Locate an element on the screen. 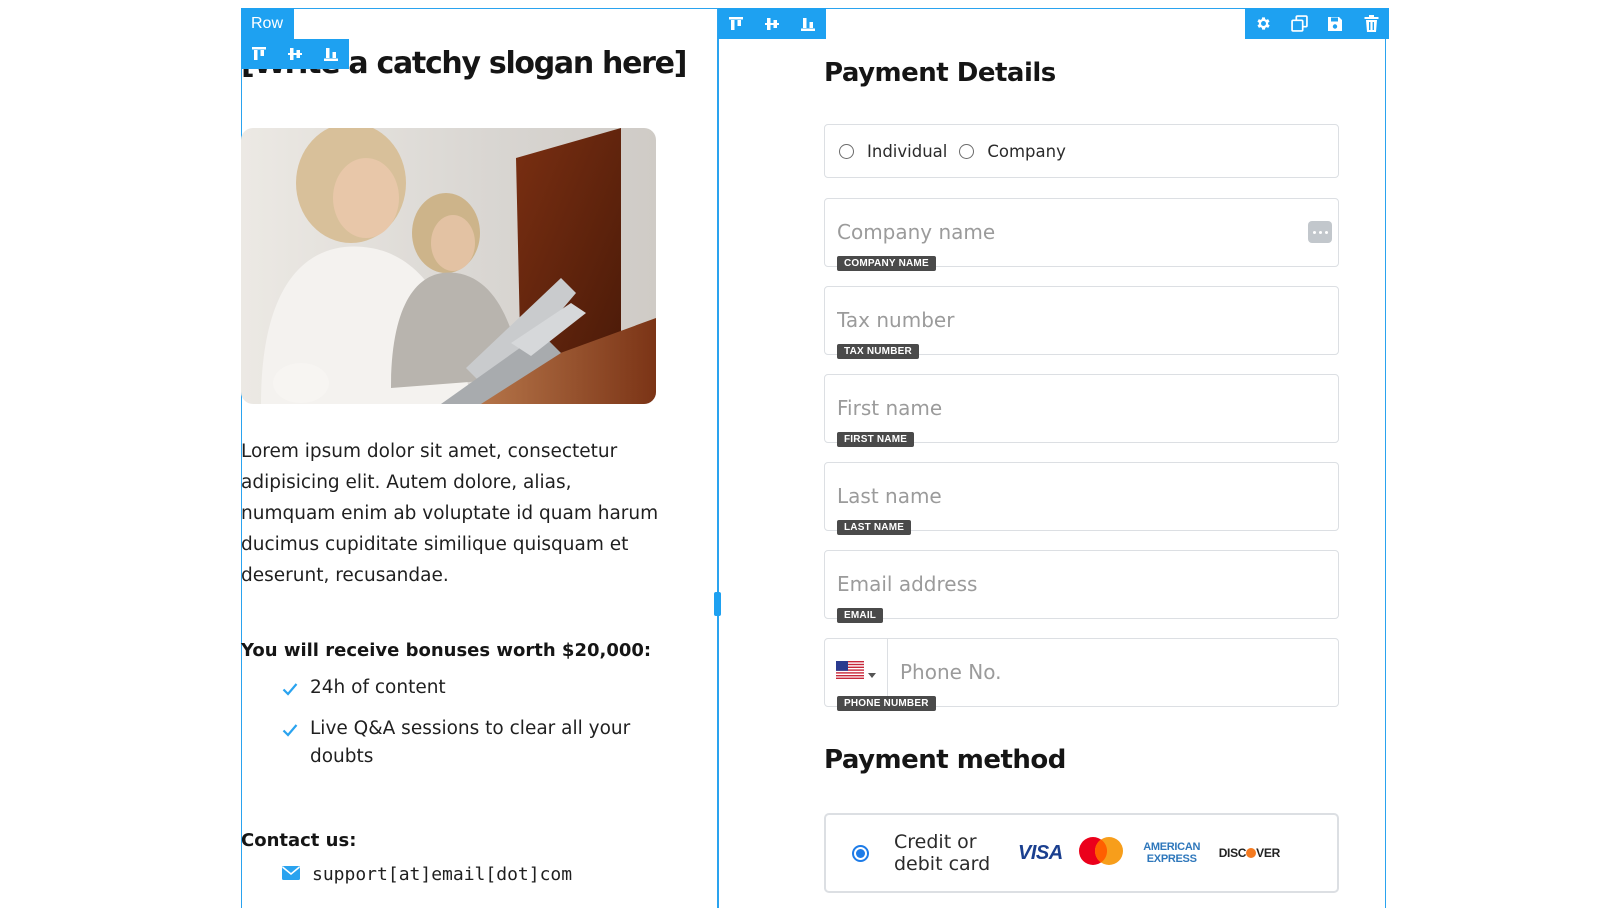  row-label: Row is located at coordinates (267, 23).